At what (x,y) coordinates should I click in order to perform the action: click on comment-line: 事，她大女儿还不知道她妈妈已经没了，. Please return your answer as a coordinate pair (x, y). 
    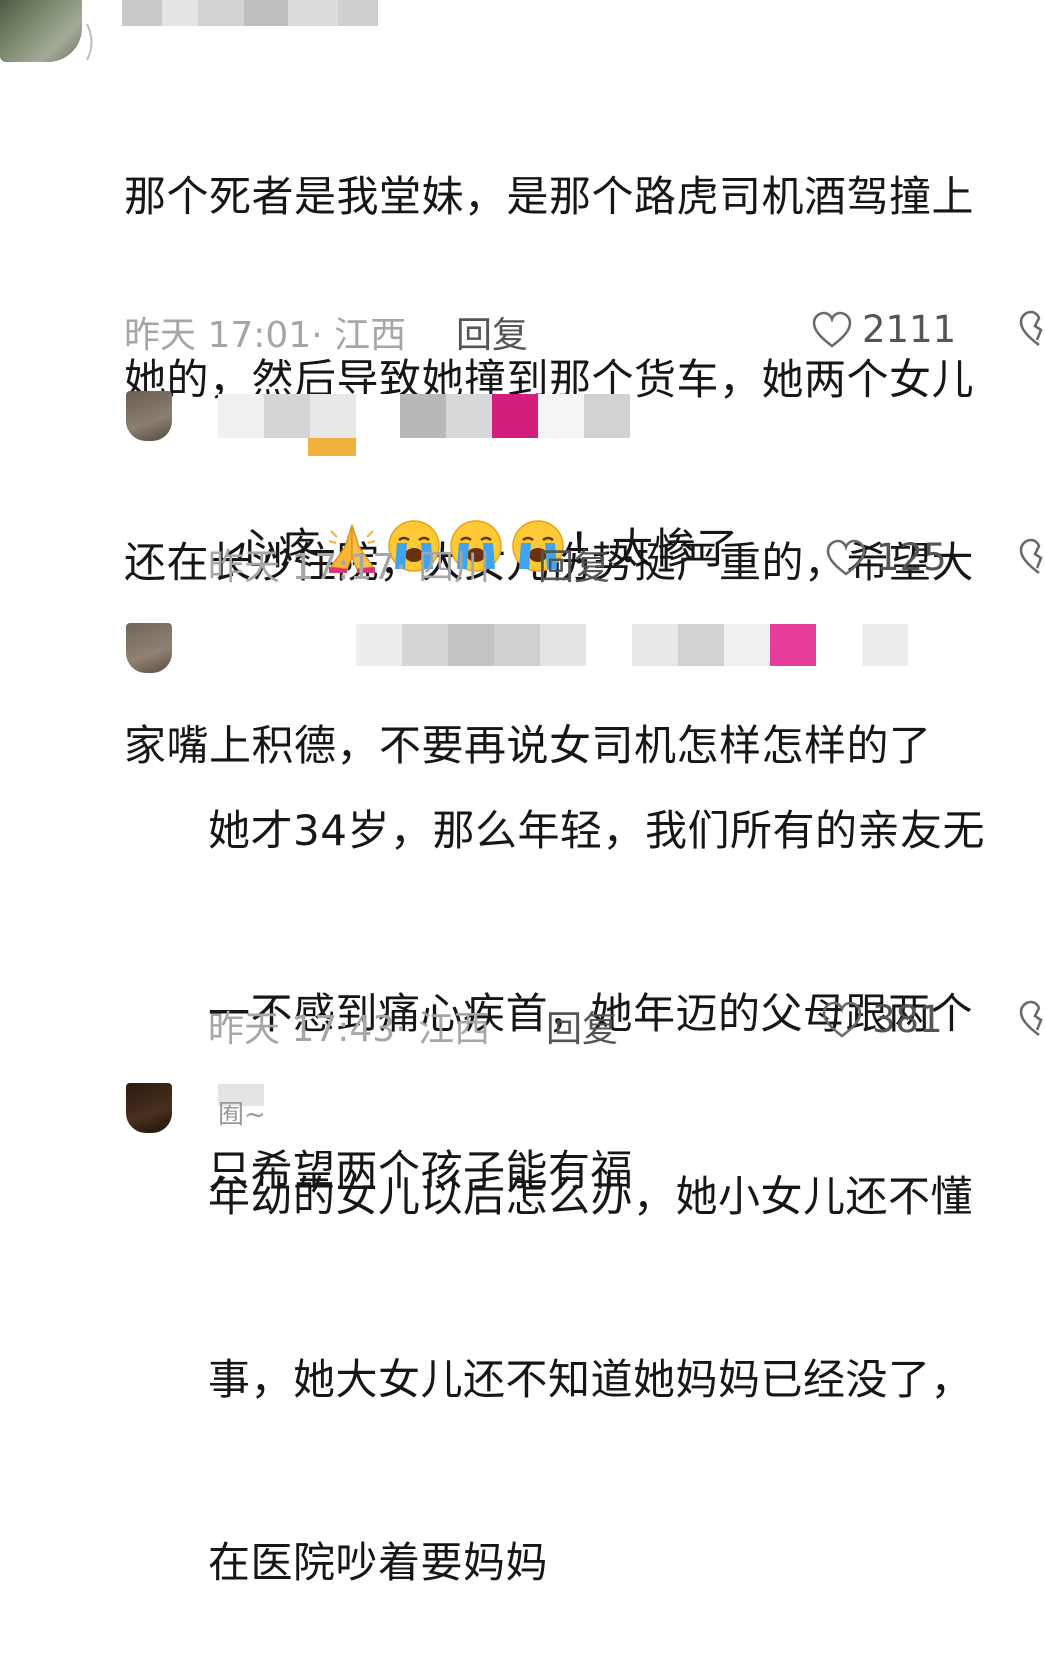
    Looking at the image, I should click on (591, 1379).